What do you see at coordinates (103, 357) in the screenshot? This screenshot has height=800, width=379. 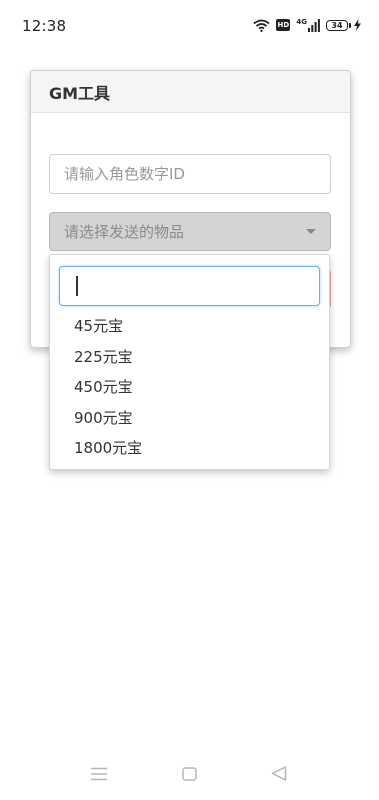 I see `dropdown-option: 225元宝` at bounding box center [103, 357].